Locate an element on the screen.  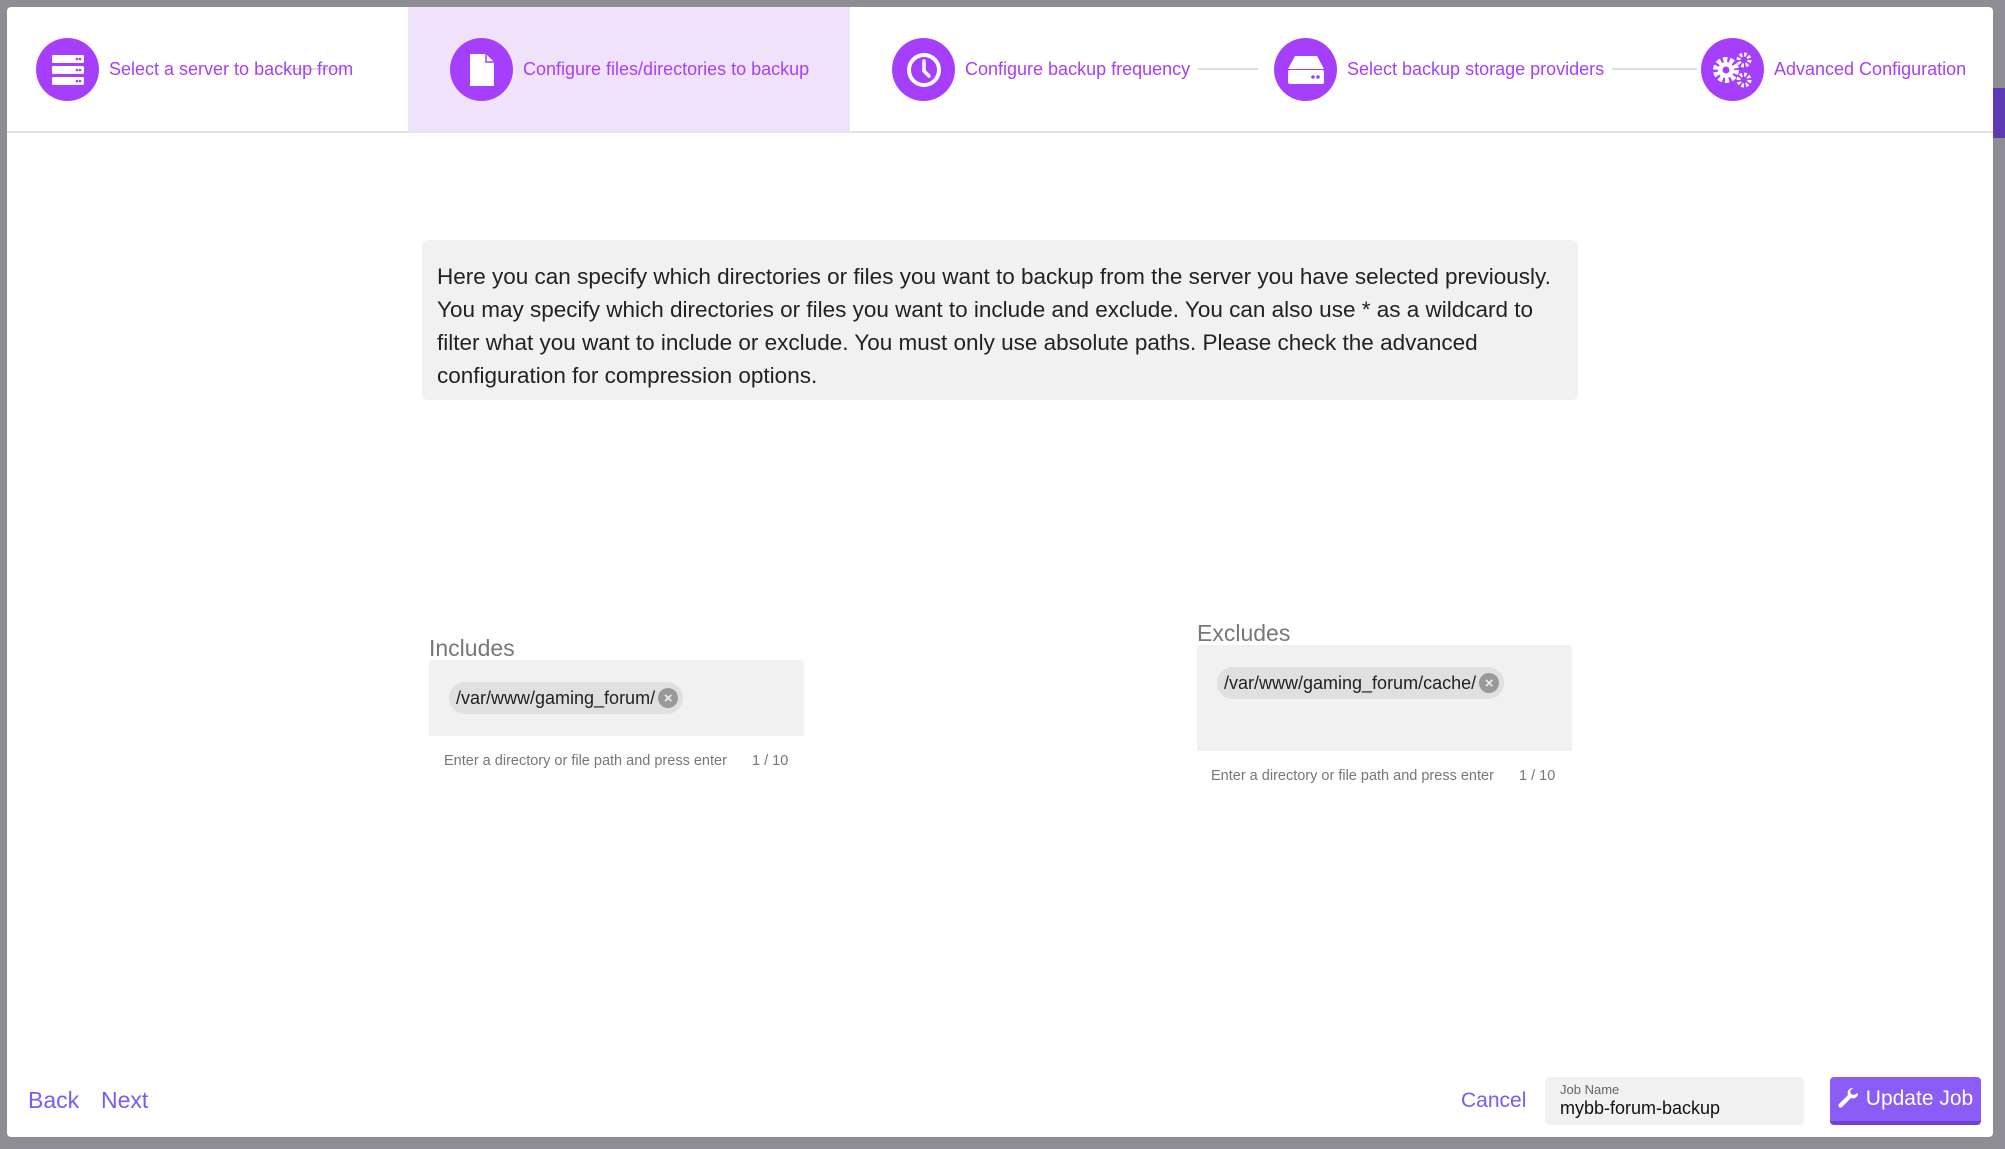
cancel-button: Cancel is located at coordinates (1493, 1101).